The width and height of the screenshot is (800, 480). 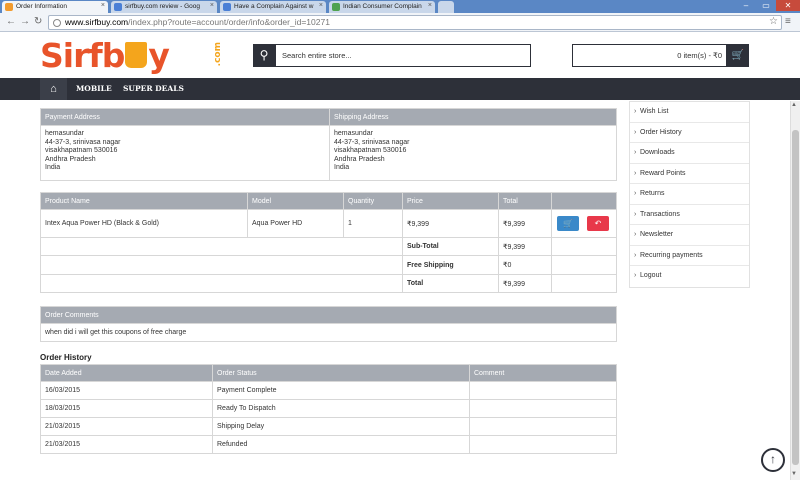 I want to click on shopping-bag-icon, so click(x=136, y=54).